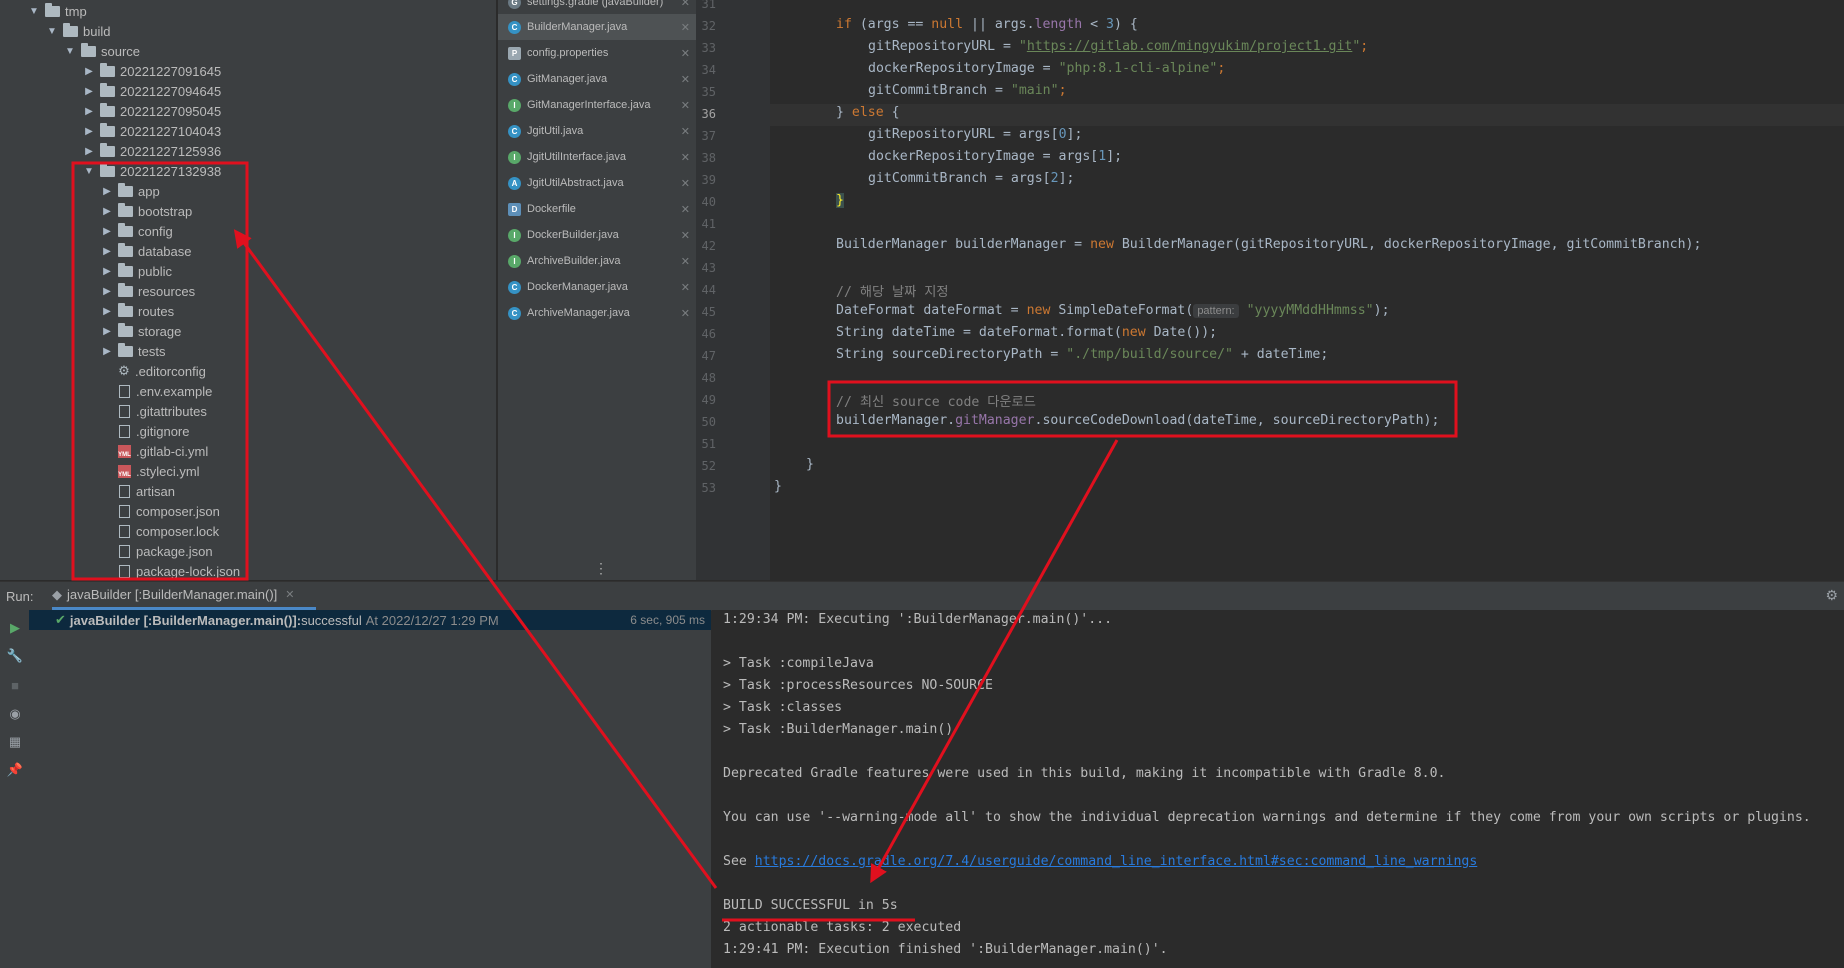 This screenshot has height=968, width=1844. What do you see at coordinates (153, 411) in the screenshot?
I see `tree-item: .gitattributes` at bounding box center [153, 411].